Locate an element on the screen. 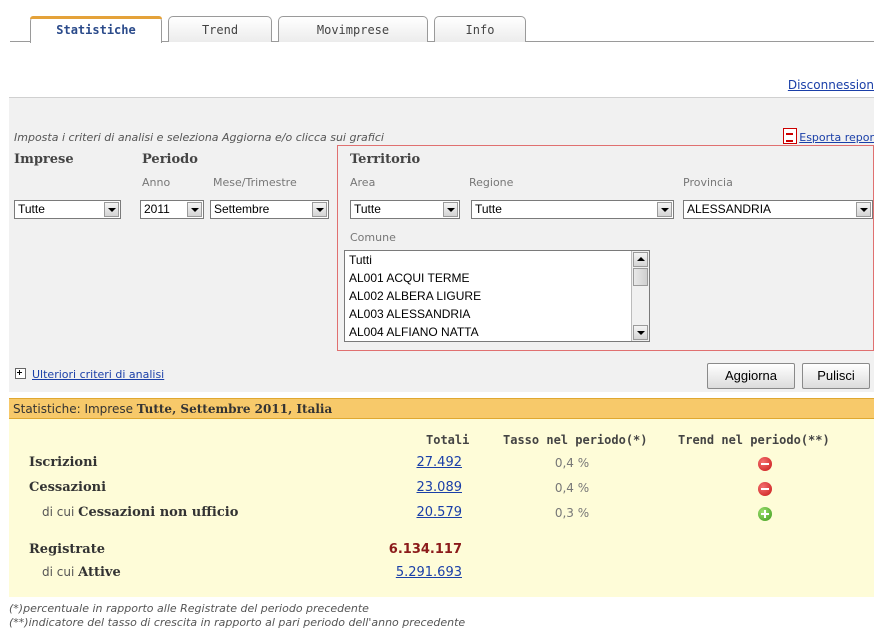 Image resolution: width=874 pixels, height=631 pixels. tab-trend: Trend is located at coordinates (220, 29).